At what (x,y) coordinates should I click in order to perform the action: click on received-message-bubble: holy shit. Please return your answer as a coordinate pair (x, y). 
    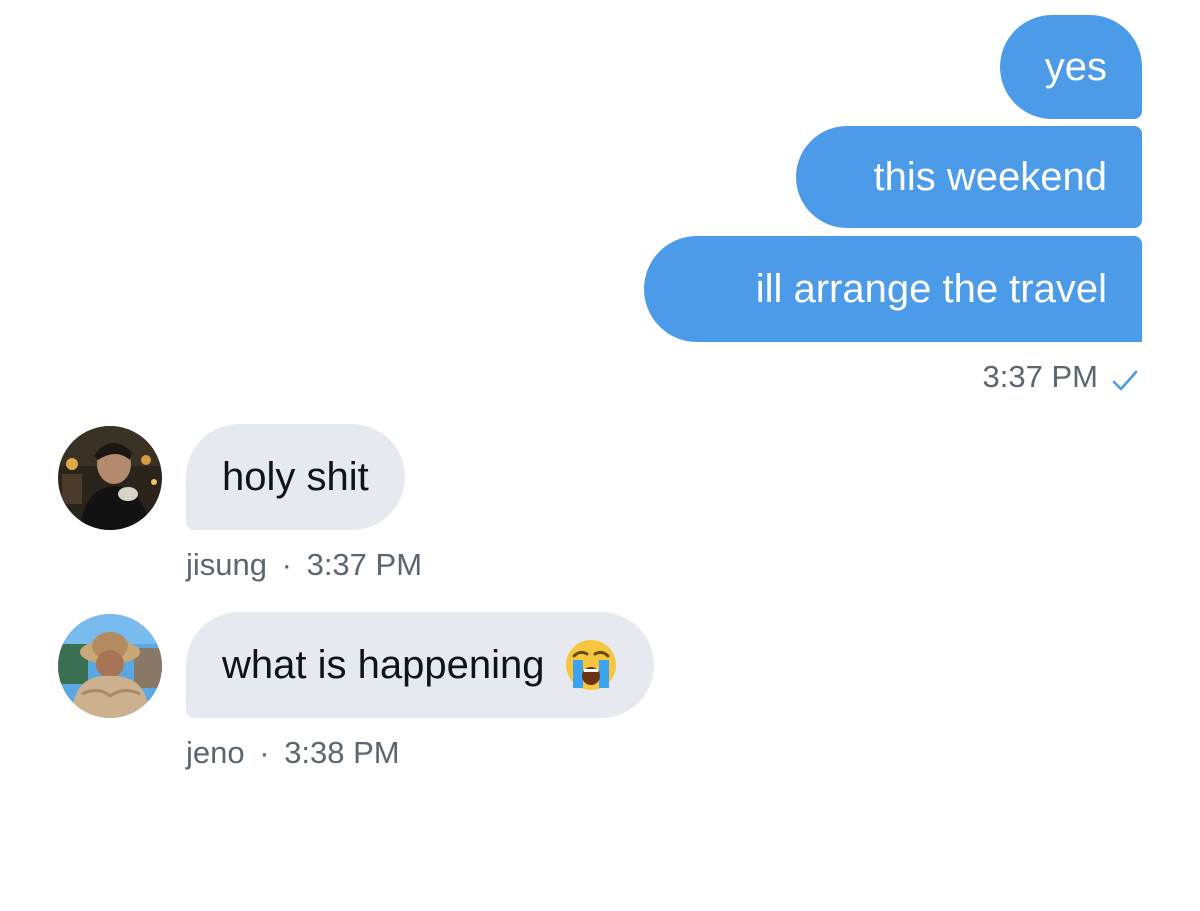
    Looking at the image, I should click on (295, 477).